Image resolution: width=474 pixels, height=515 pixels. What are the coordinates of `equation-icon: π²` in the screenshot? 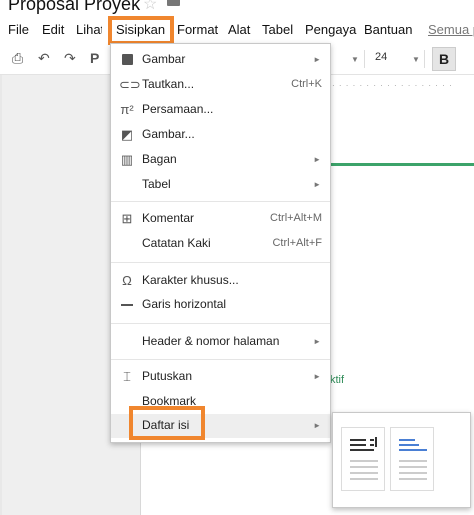 It's located at (127, 109).